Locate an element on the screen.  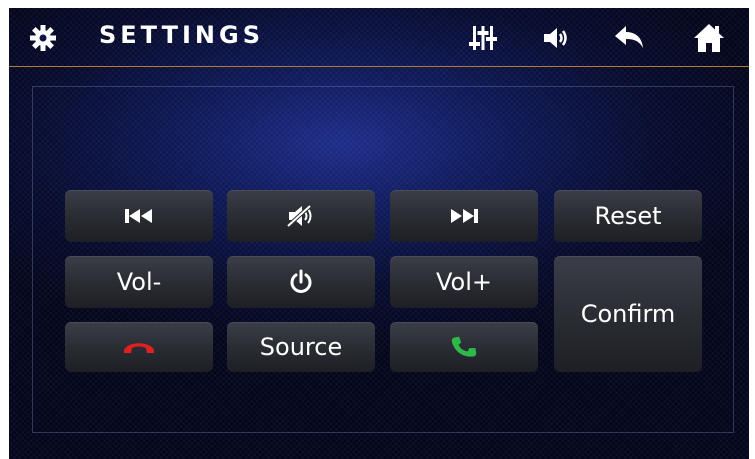
next-track-button is located at coordinates (464, 216).